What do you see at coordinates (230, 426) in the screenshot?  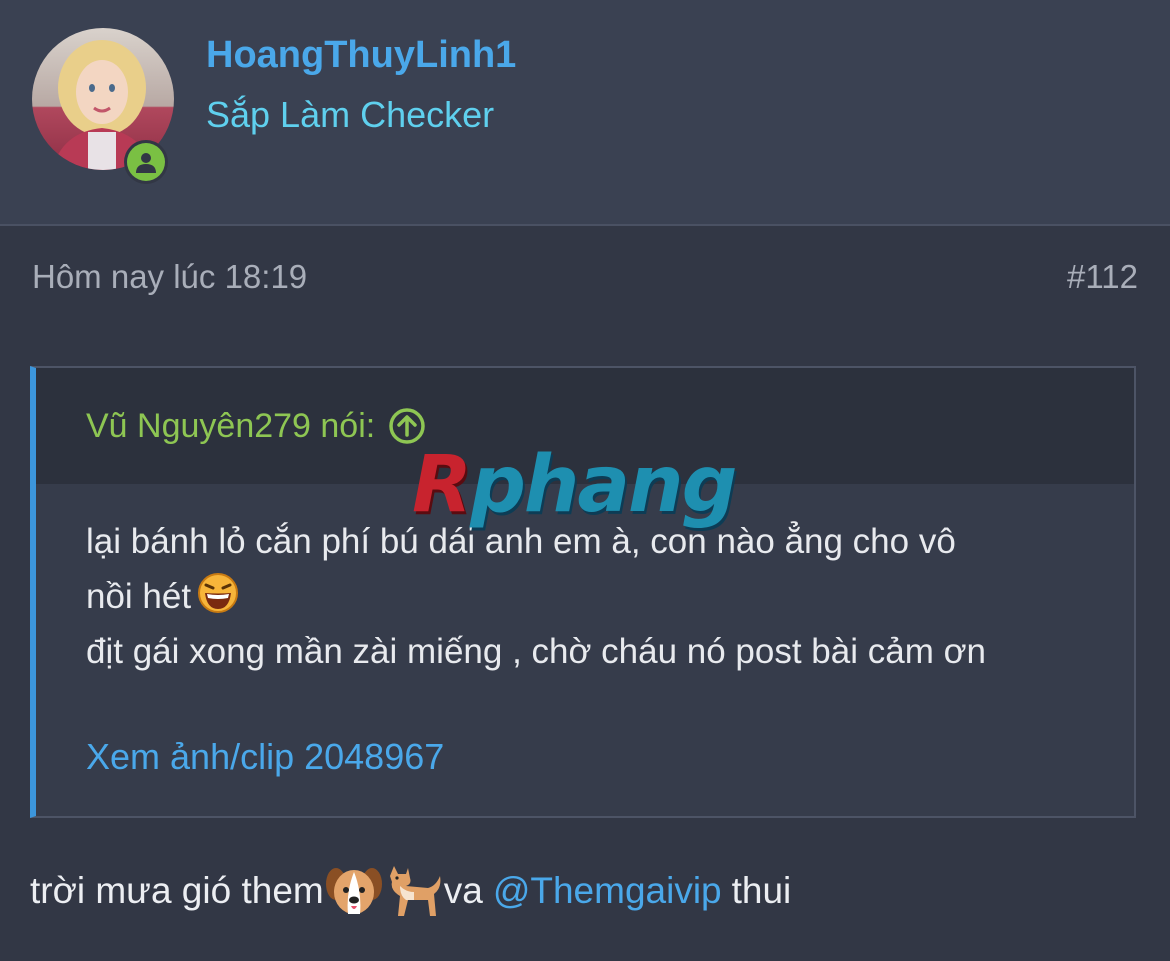 I see `quote-author: Vũ Nguyên279 nói:` at bounding box center [230, 426].